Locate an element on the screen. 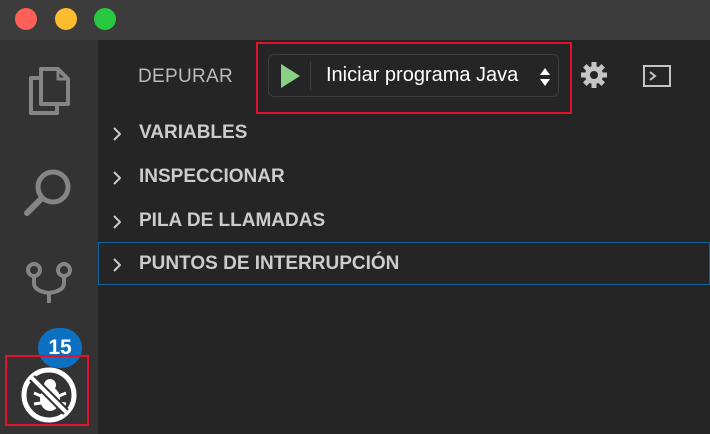 Image resolution: width=710 pixels, height=434 pixels. search-icon is located at coordinates (47, 192).